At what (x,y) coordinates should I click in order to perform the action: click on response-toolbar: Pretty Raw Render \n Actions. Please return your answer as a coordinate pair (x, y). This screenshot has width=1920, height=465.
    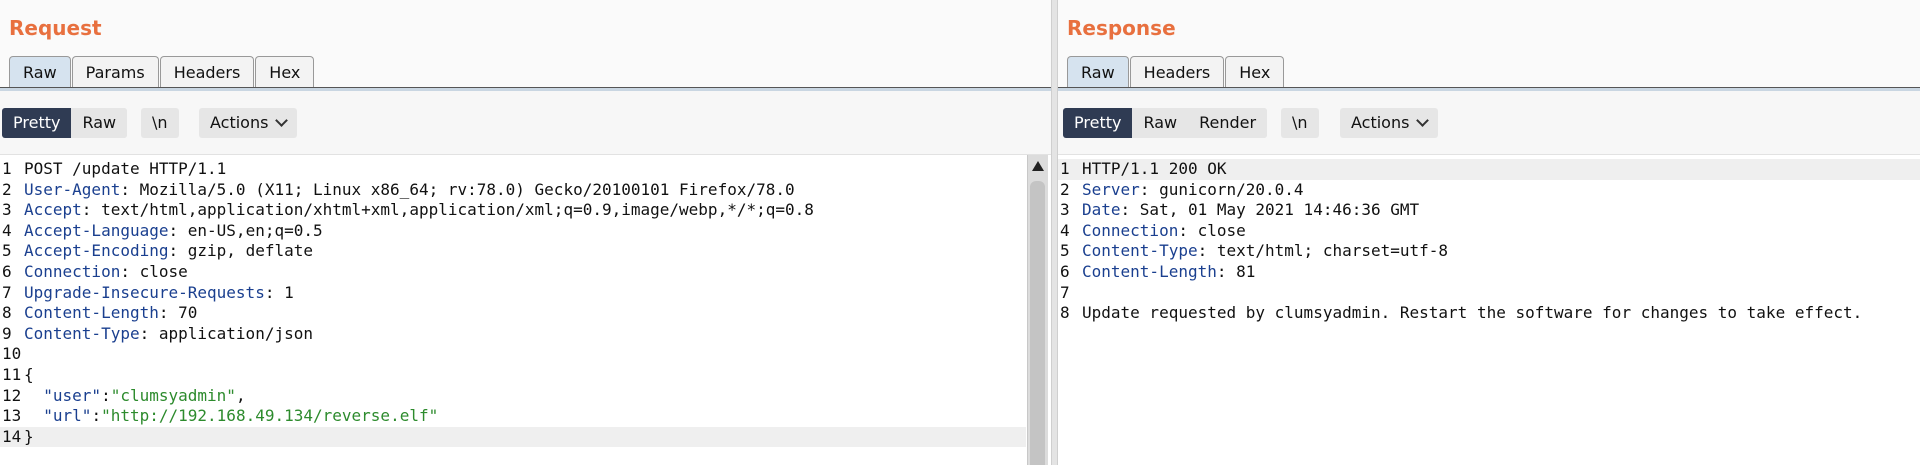
    Looking at the image, I should click on (1489, 123).